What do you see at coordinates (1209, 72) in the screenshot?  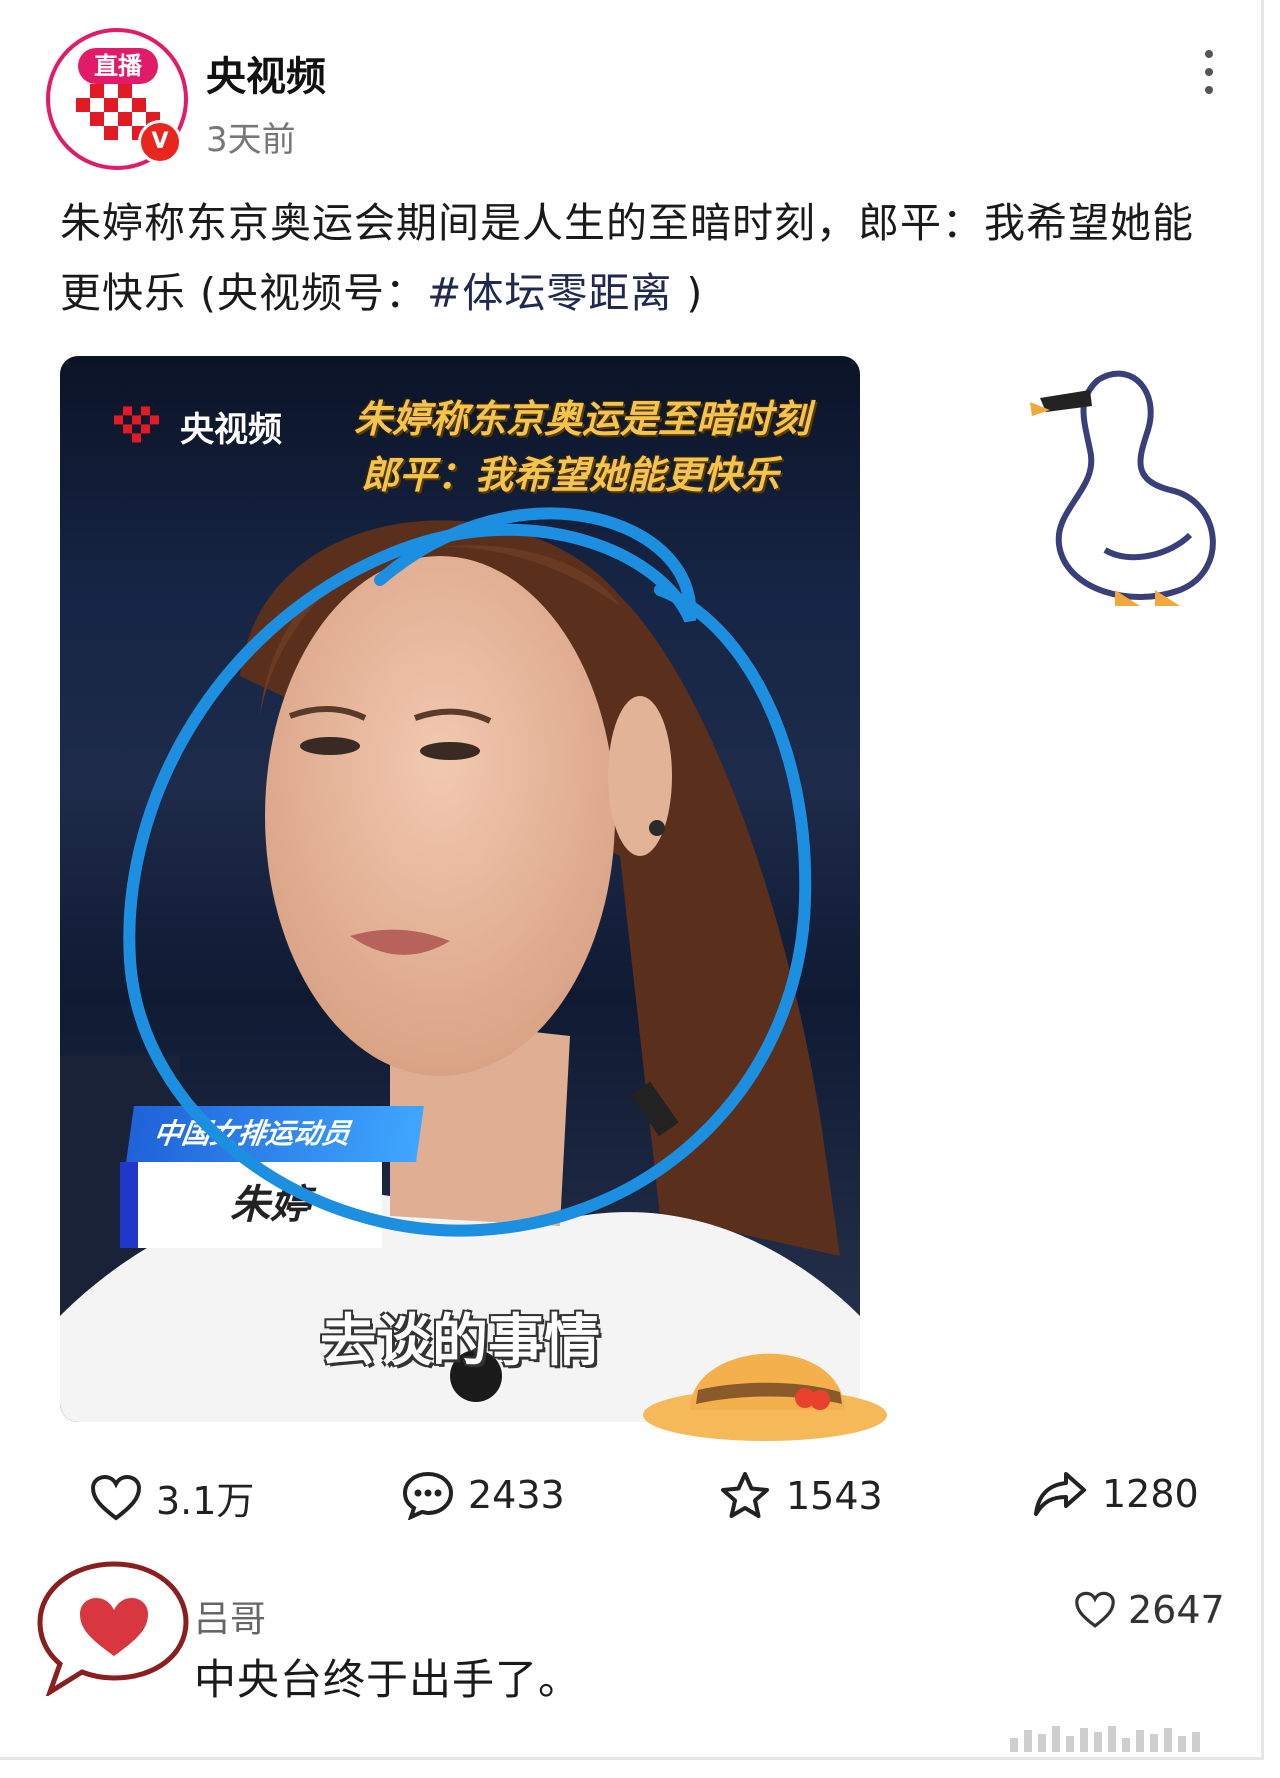 I see `more-icon` at bounding box center [1209, 72].